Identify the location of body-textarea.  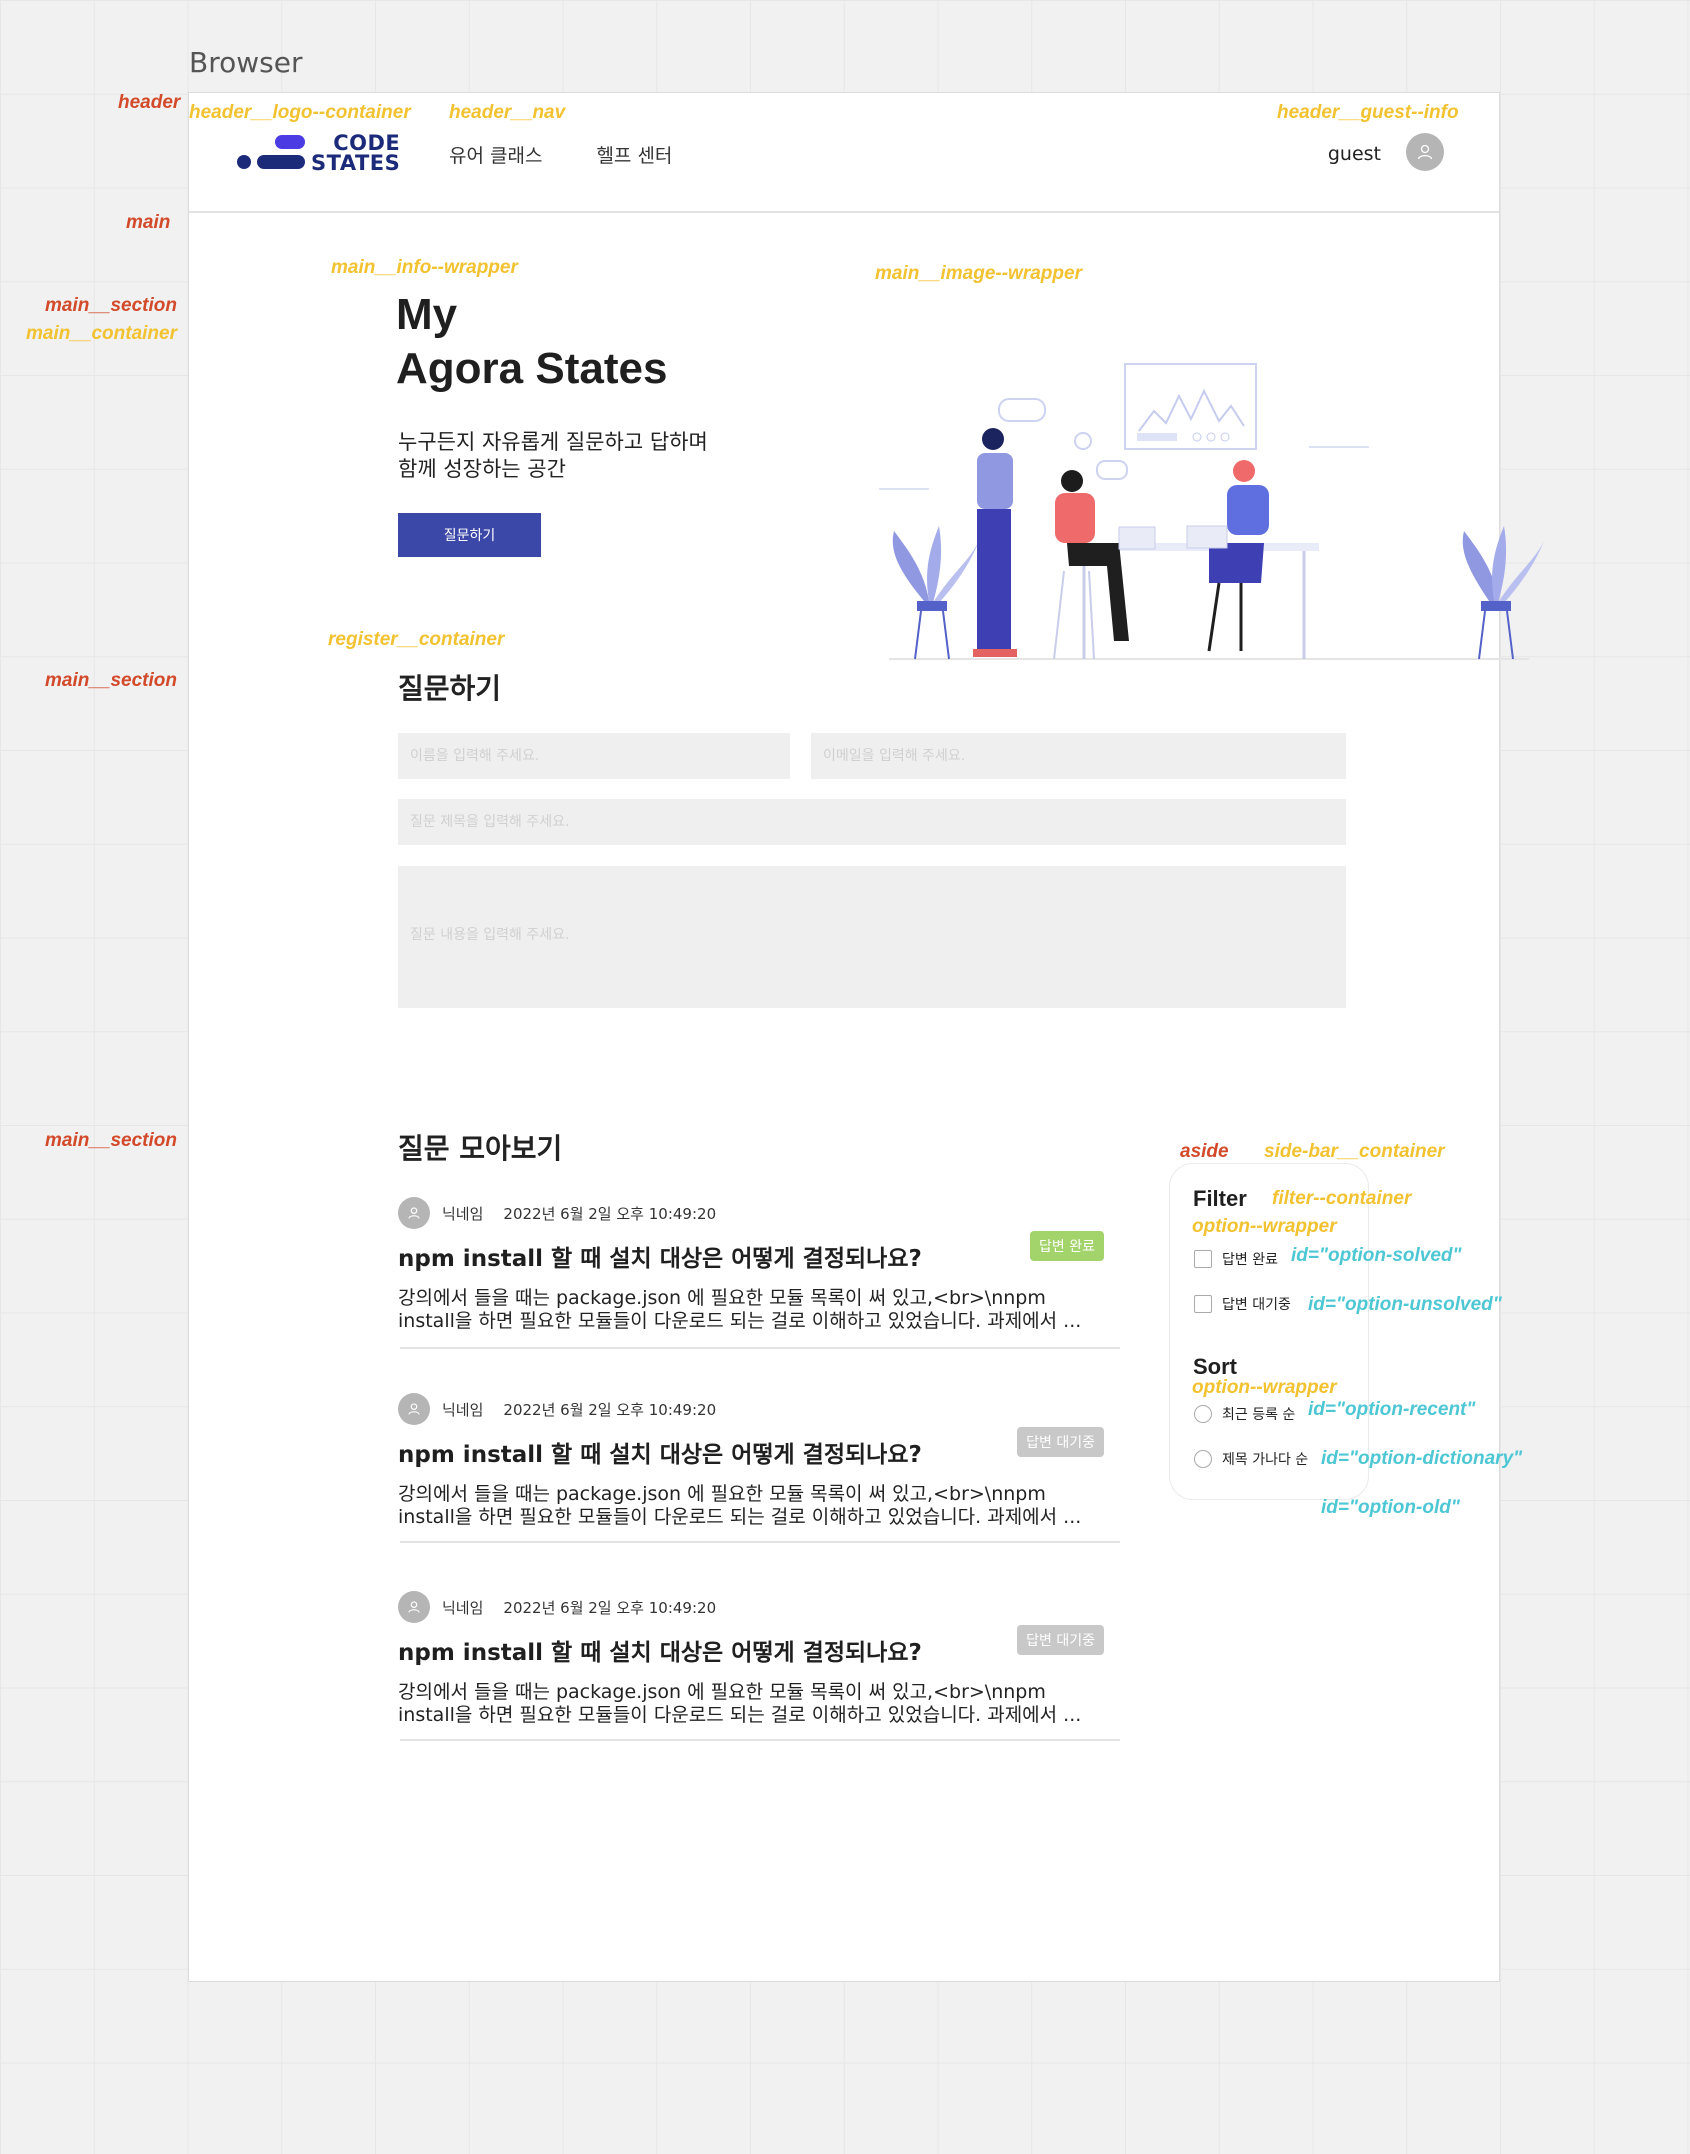
(872, 937).